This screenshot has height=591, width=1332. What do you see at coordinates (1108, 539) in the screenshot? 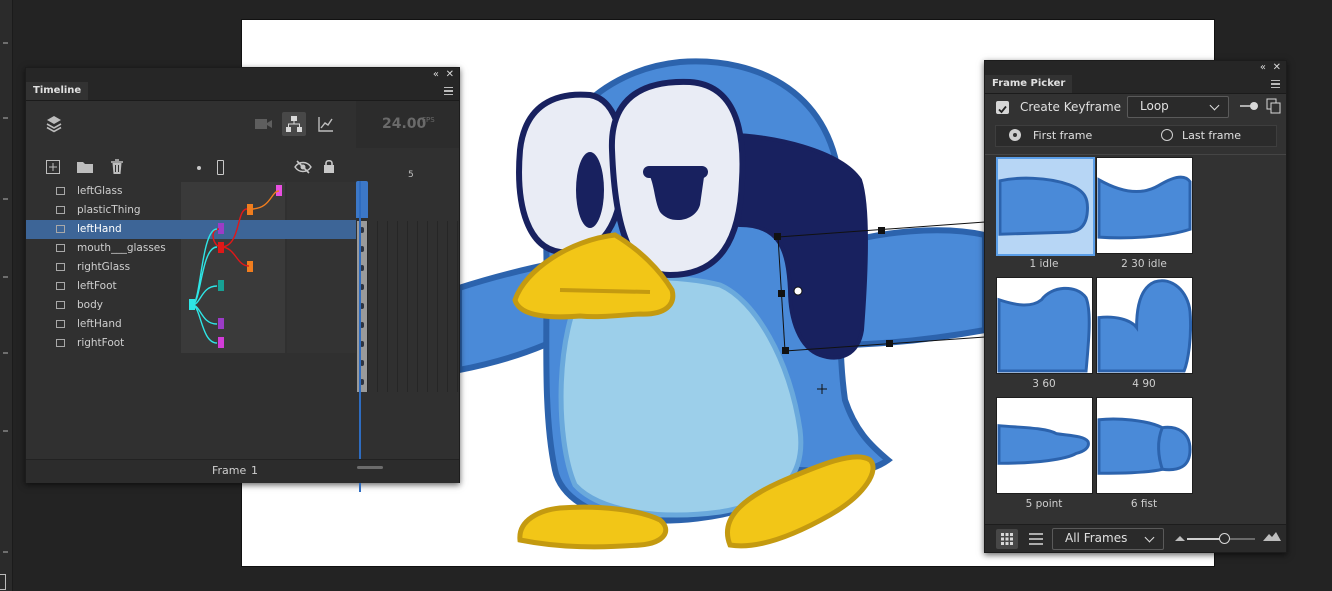
I see `frames-filter-dropdown: All Frames` at bounding box center [1108, 539].